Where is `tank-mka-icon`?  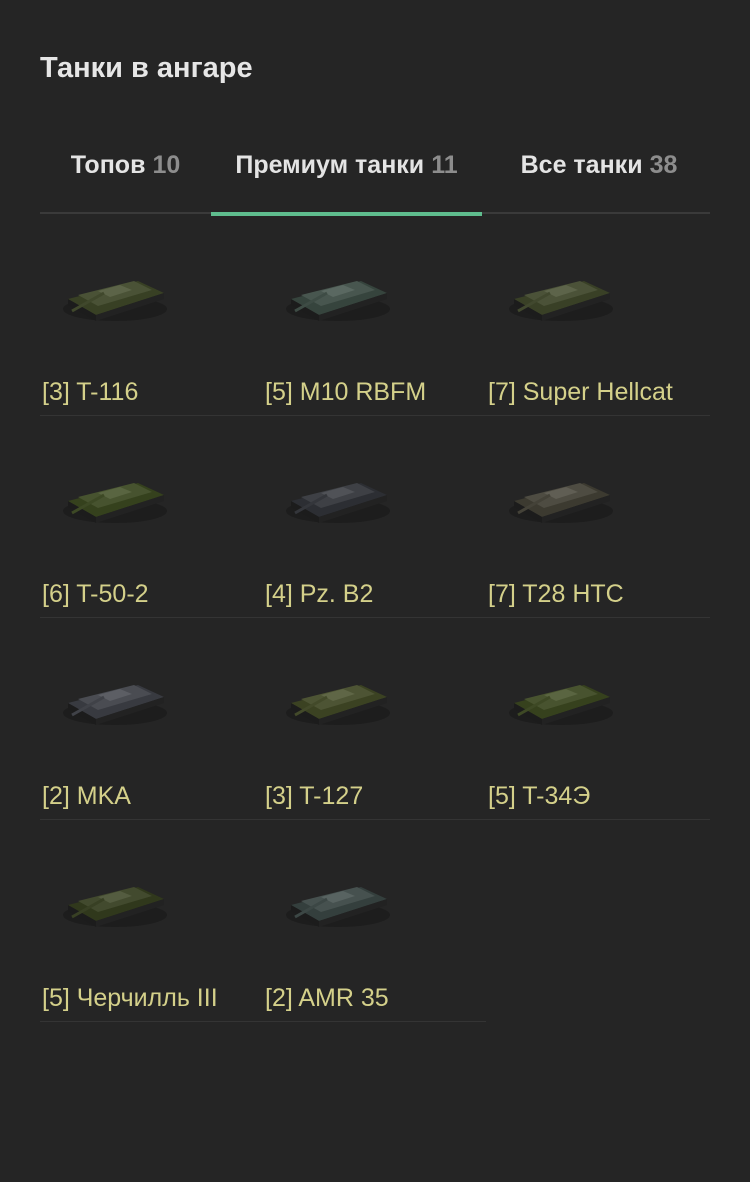 tank-mka-icon is located at coordinates (115, 705).